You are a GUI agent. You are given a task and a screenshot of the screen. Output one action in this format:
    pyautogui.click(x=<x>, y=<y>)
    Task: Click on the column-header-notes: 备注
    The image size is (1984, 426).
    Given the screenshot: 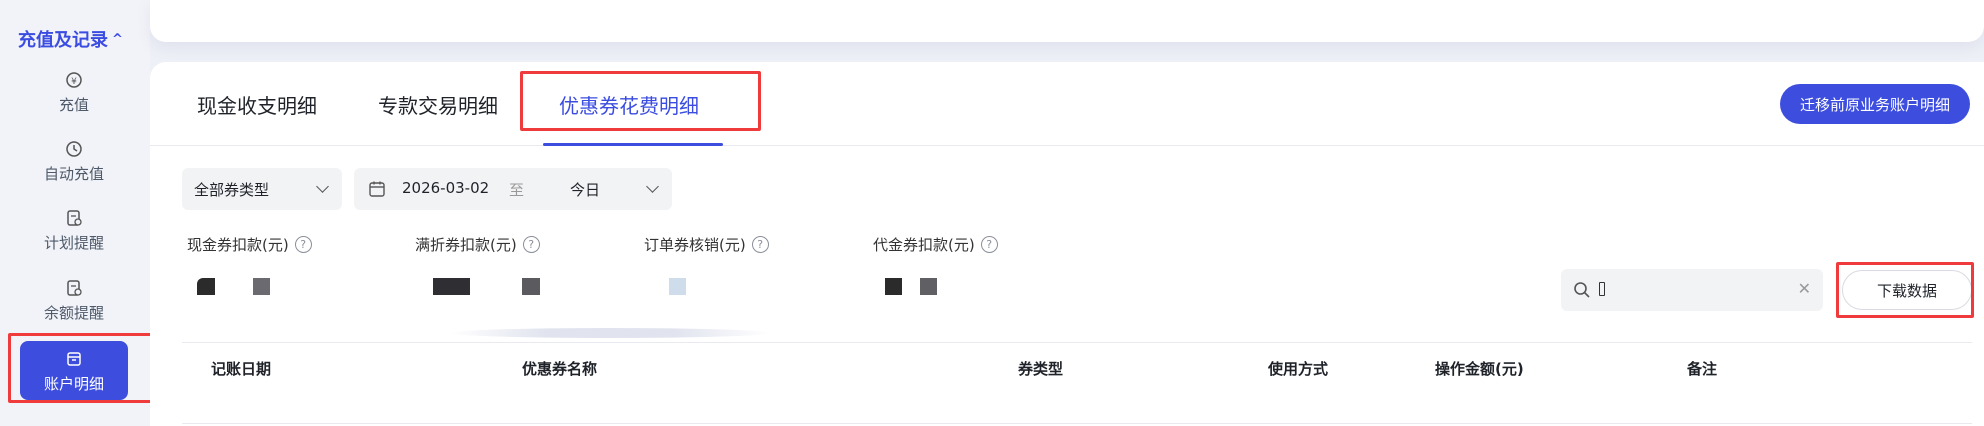 What is the action you would take?
    pyautogui.click(x=1702, y=368)
    